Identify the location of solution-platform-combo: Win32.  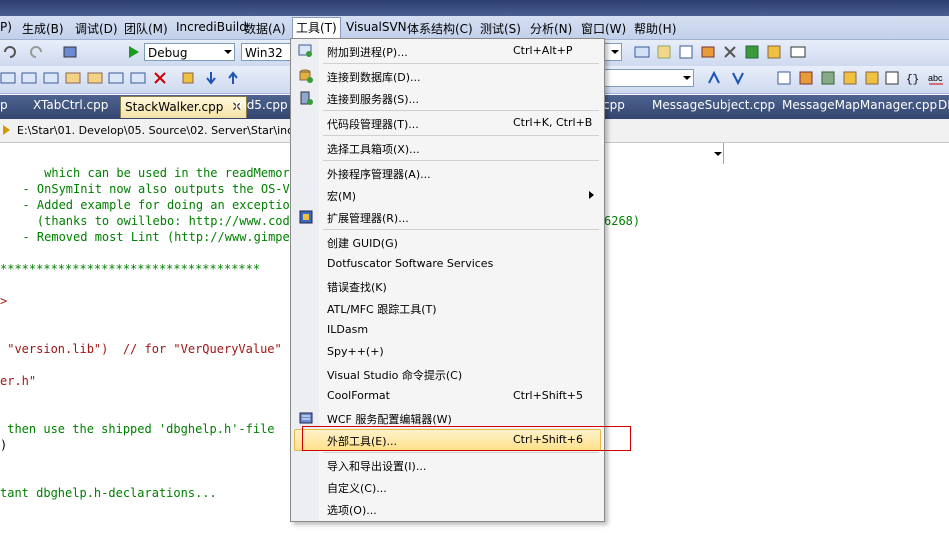
(266, 52).